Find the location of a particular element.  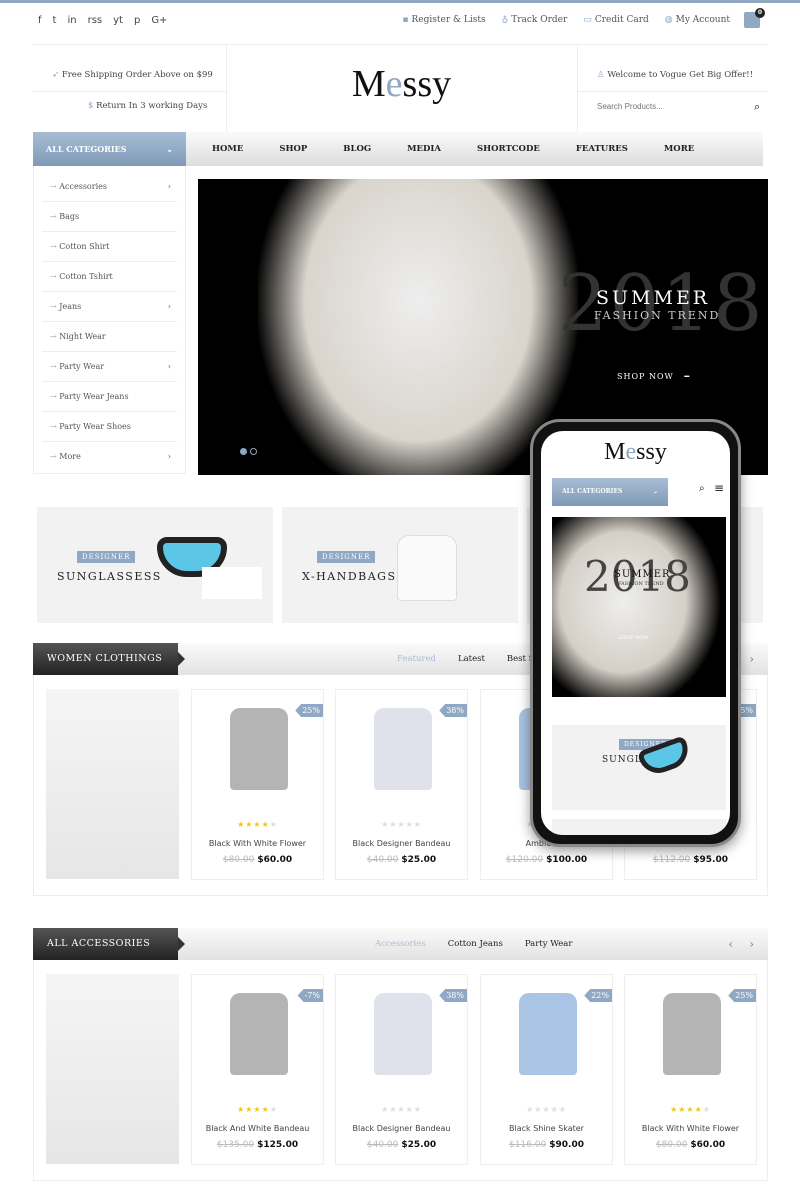

youtube-icon: yt is located at coordinates (118, 20).